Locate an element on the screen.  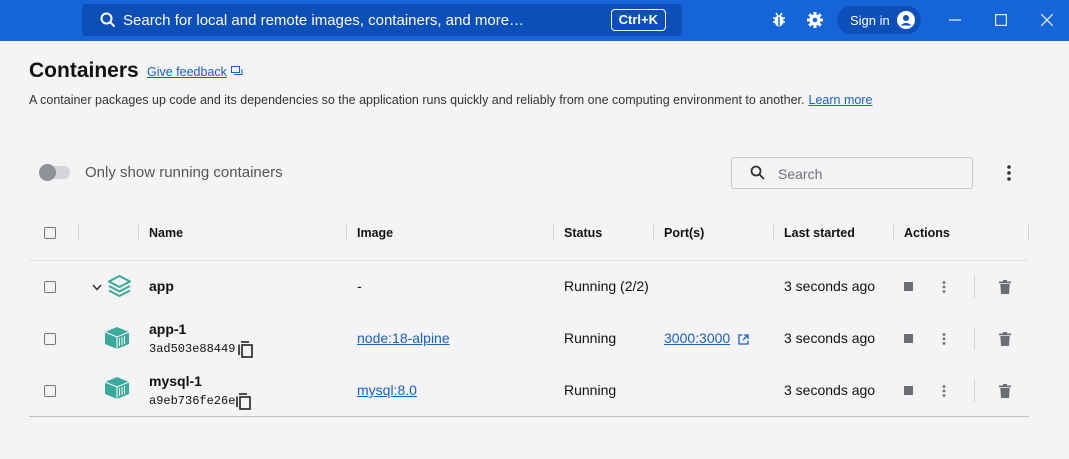
avatar-icon is located at coordinates (906, 21).